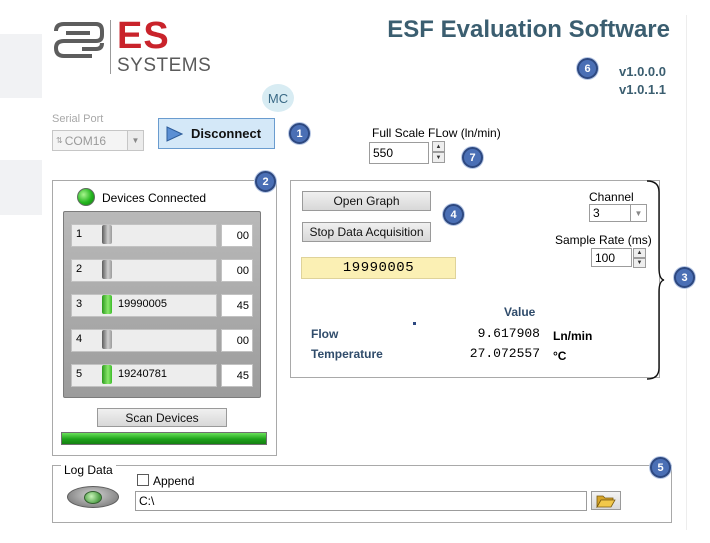 The image size is (710, 543). Describe the element at coordinates (573, 336) in the screenshot. I see `measurement-unit: Ln/min` at that location.